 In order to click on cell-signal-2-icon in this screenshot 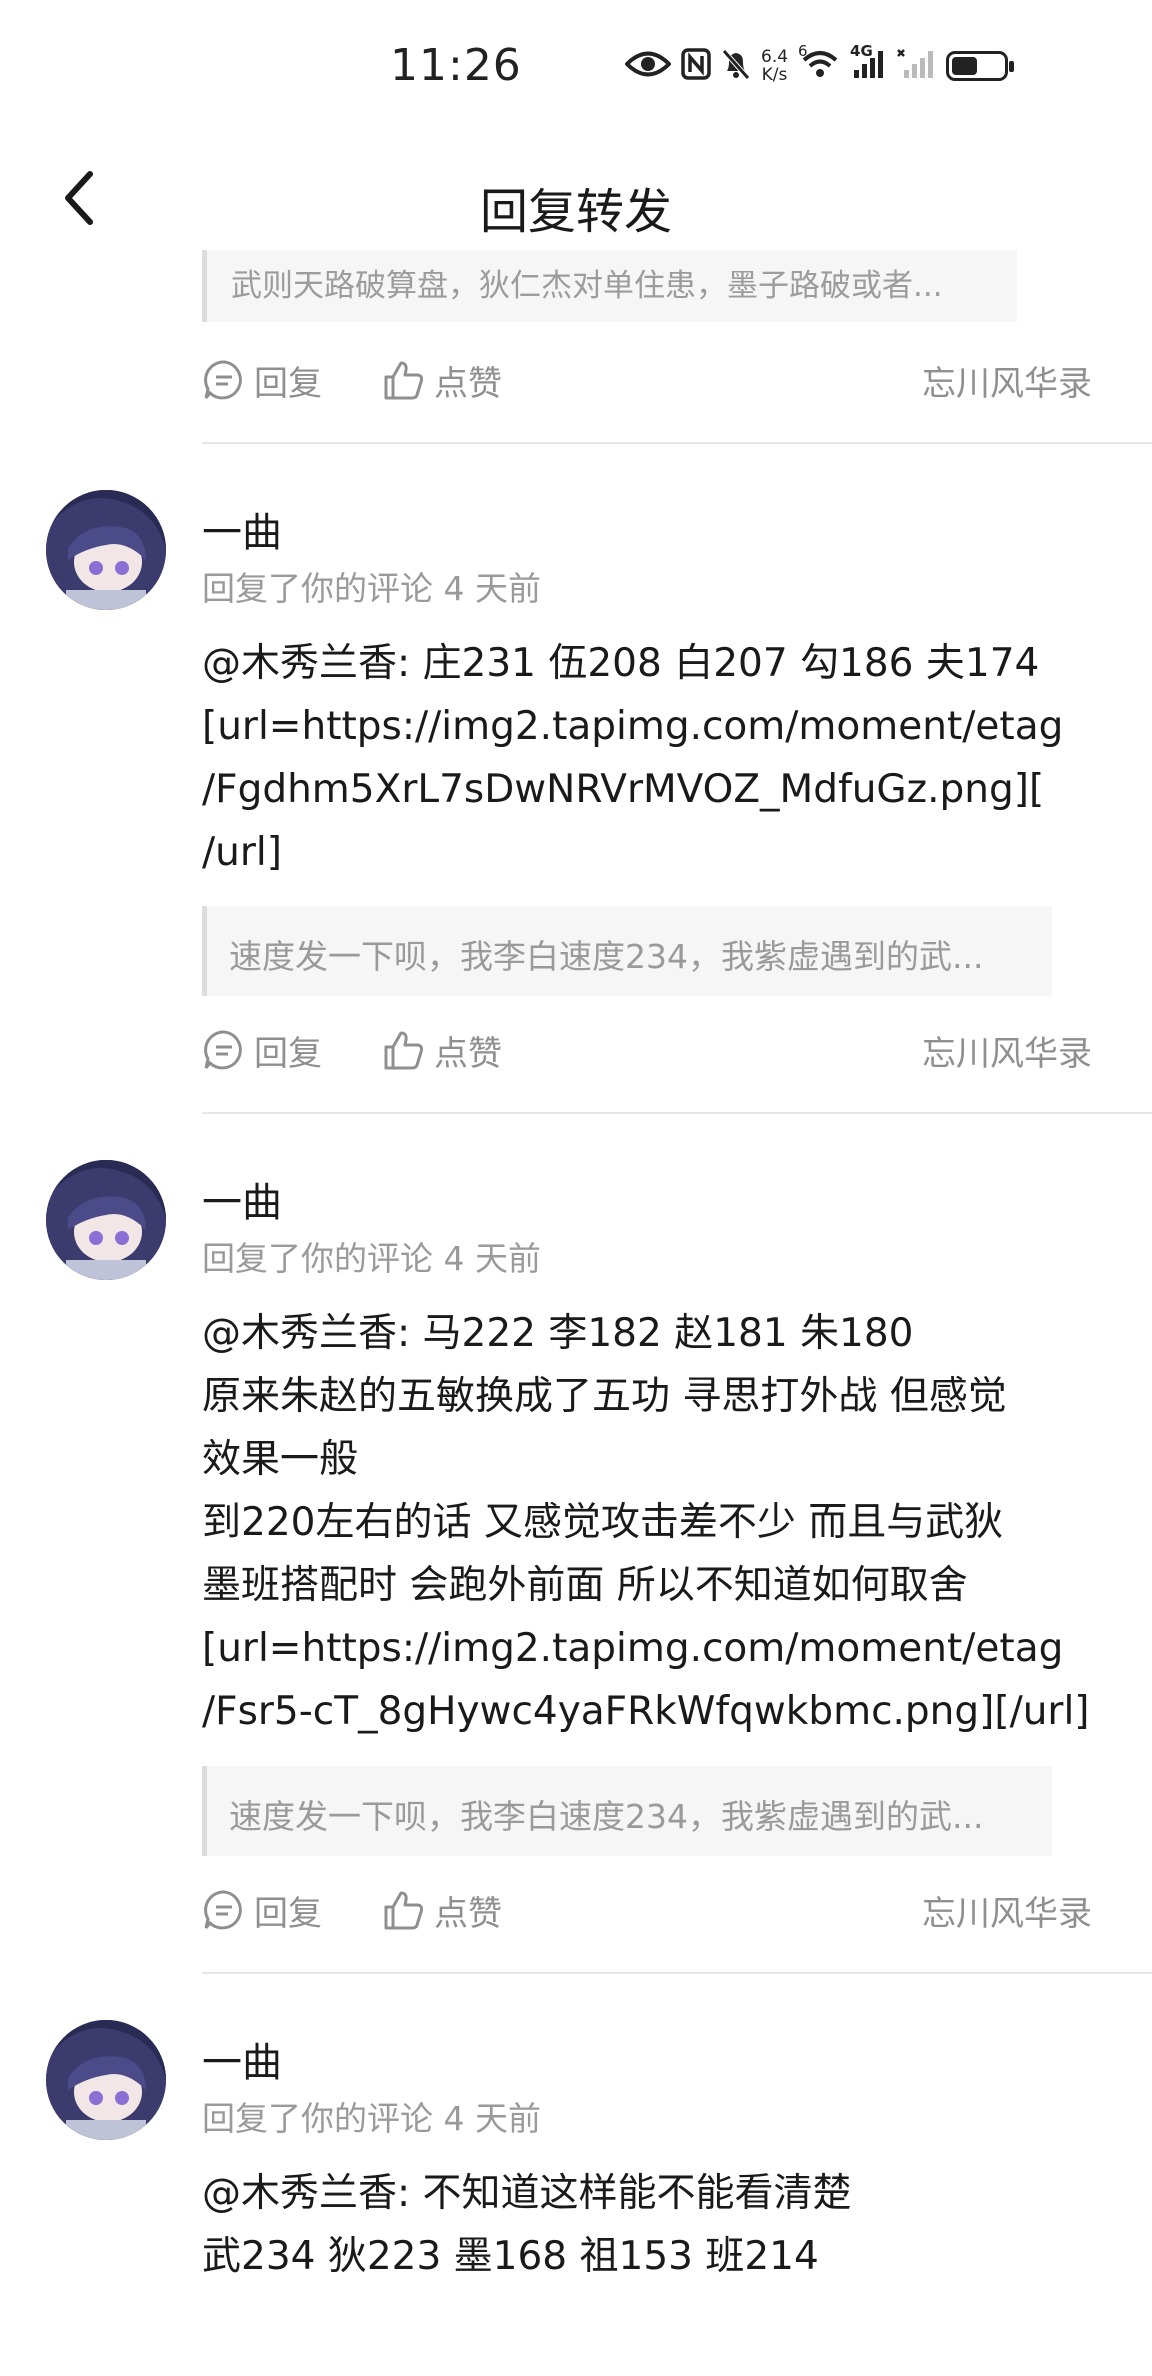, I will do `click(916, 66)`.